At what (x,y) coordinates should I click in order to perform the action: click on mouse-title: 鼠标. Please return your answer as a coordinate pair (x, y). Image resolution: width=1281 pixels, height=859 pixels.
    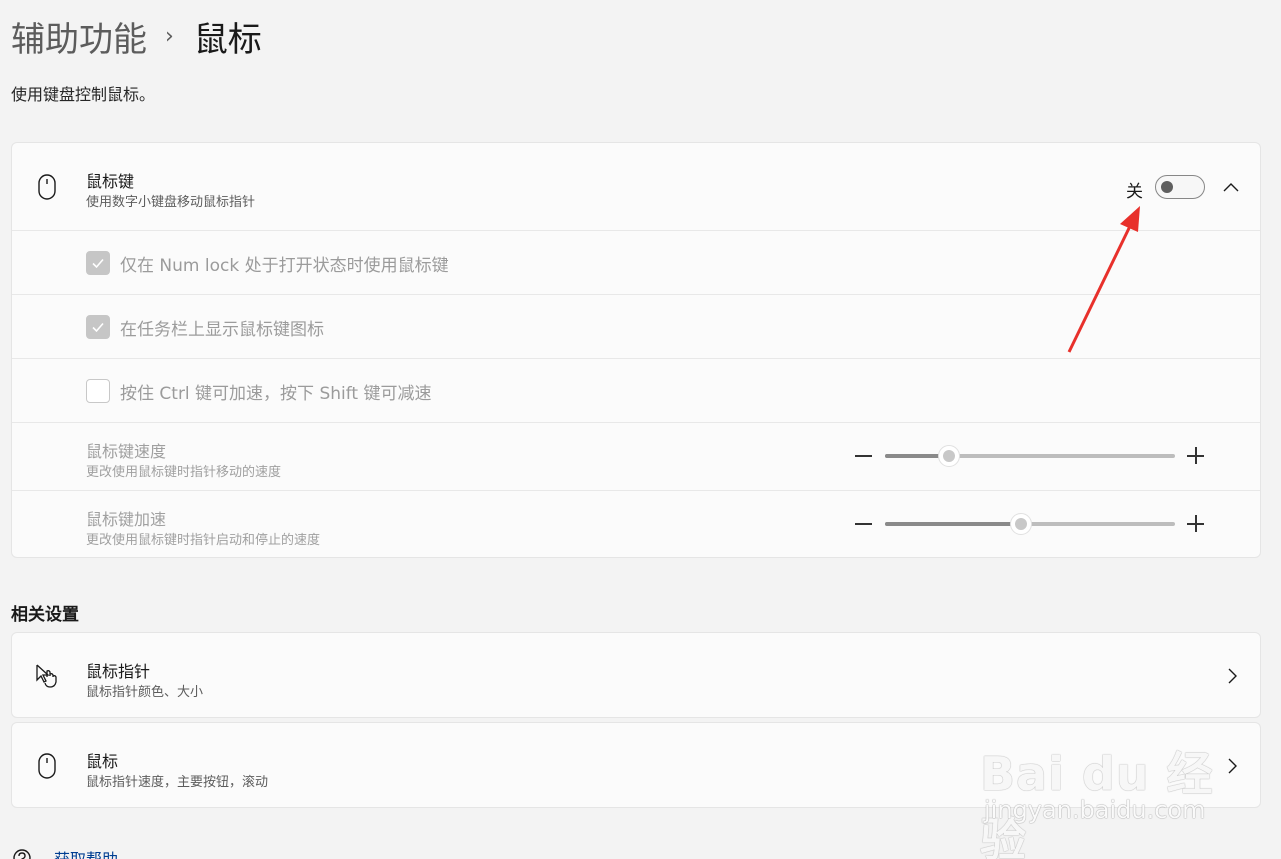
    Looking at the image, I should click on (102, 761).